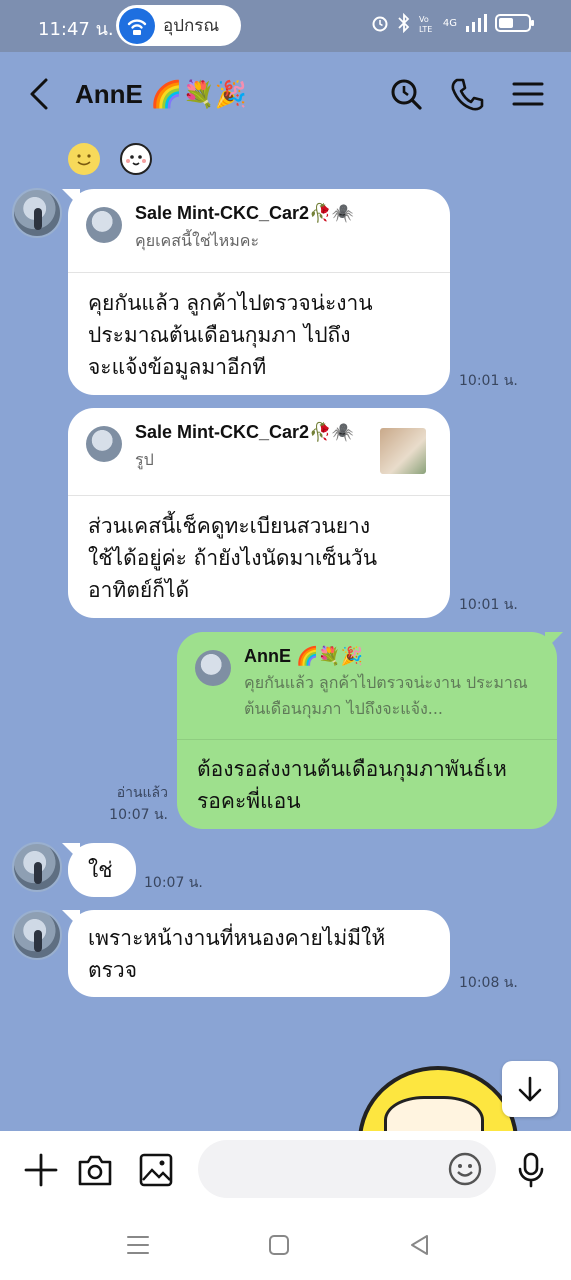 This screenshot has height=1280, width=571. What do you see at coordinates (488, 983) in the screenshot?
I see `message-time: 10:08 น.` at bounding box center [488, 983].